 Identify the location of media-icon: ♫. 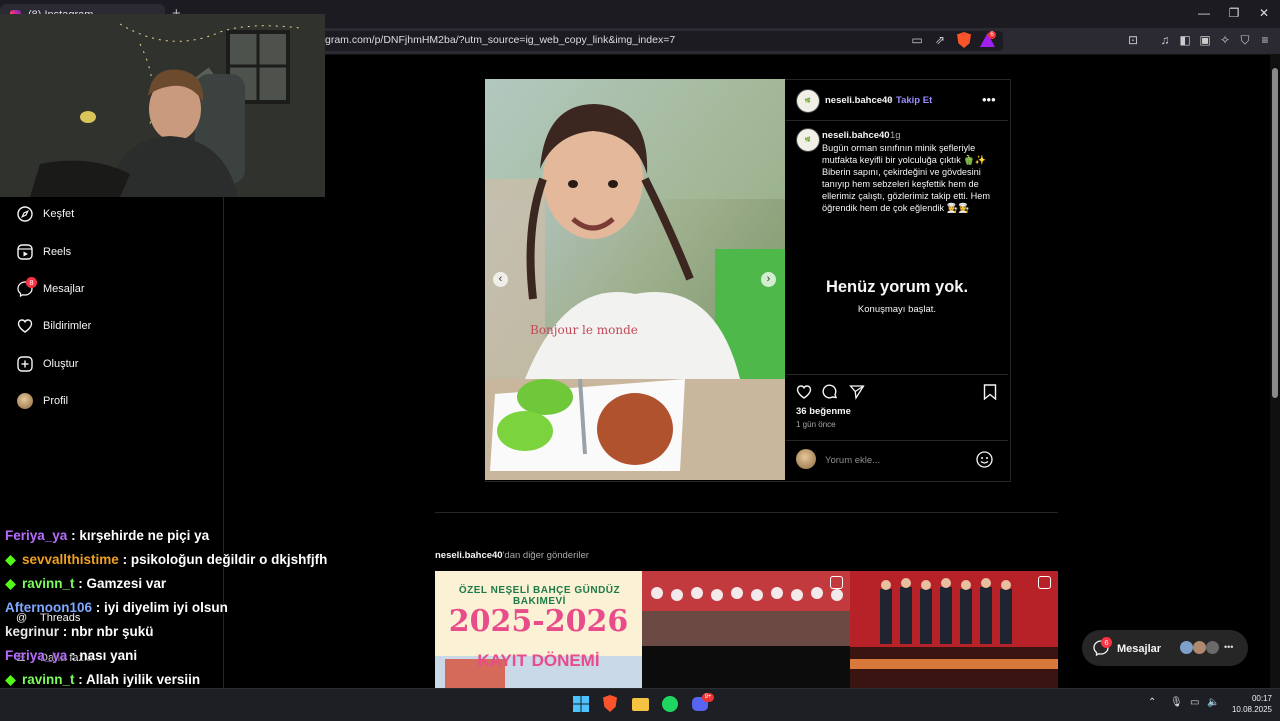
(1165, 40).